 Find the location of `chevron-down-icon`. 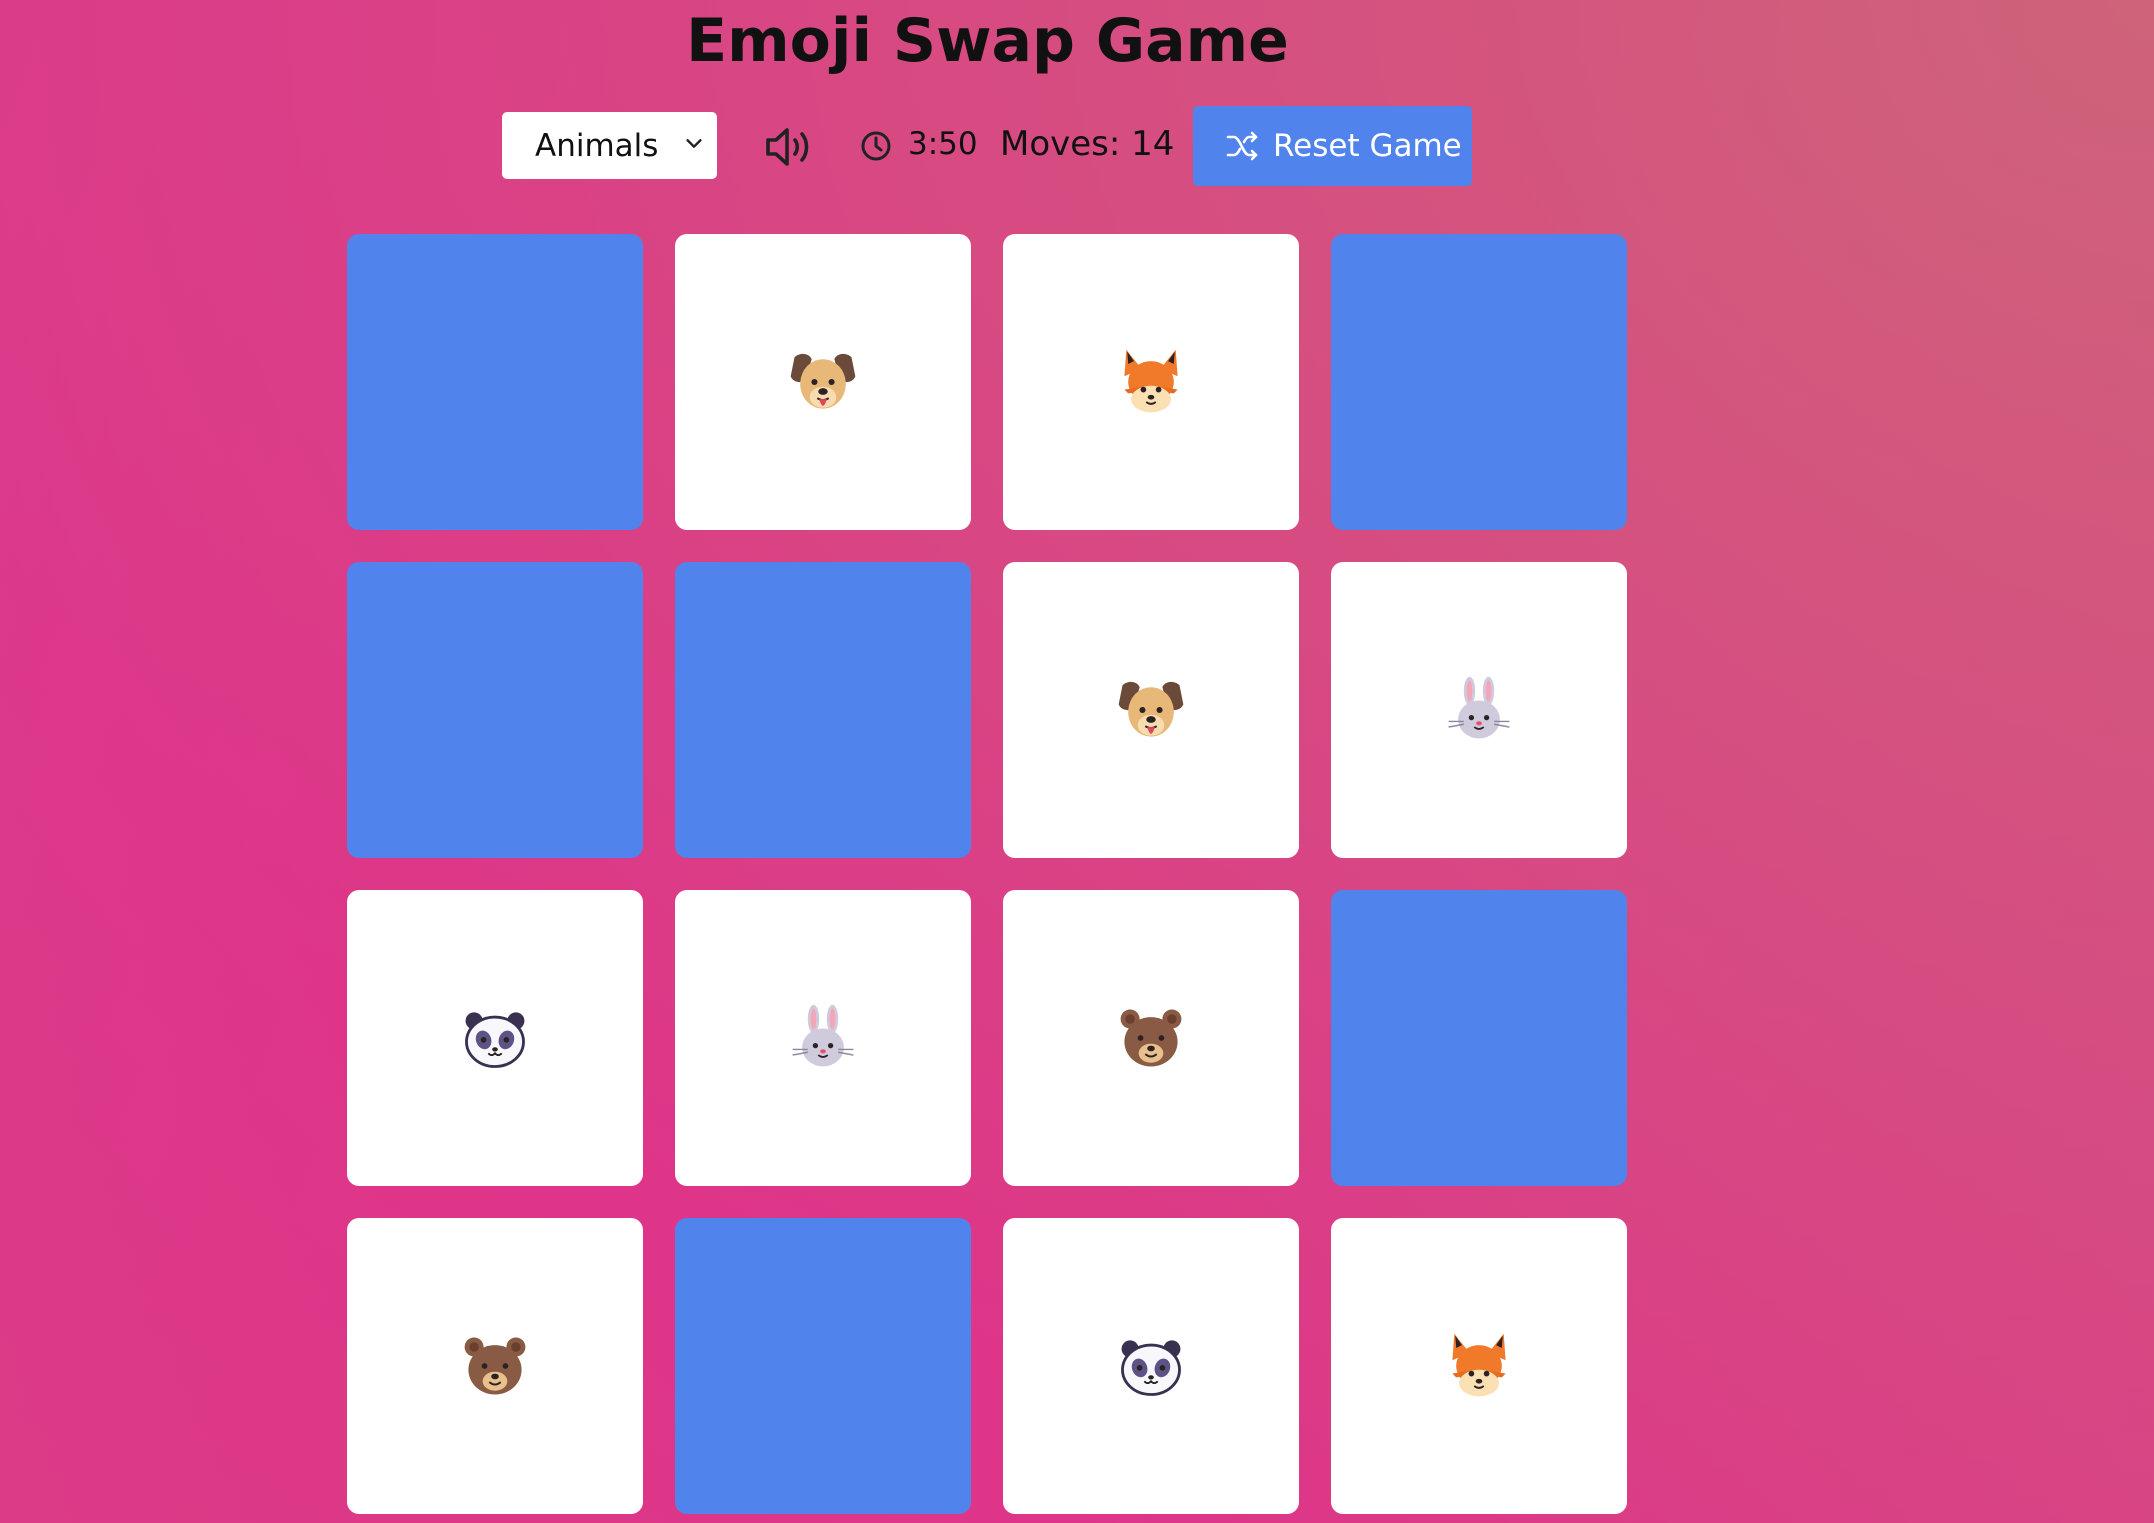

chevron-down-icon is located at coordinates (694, 143).